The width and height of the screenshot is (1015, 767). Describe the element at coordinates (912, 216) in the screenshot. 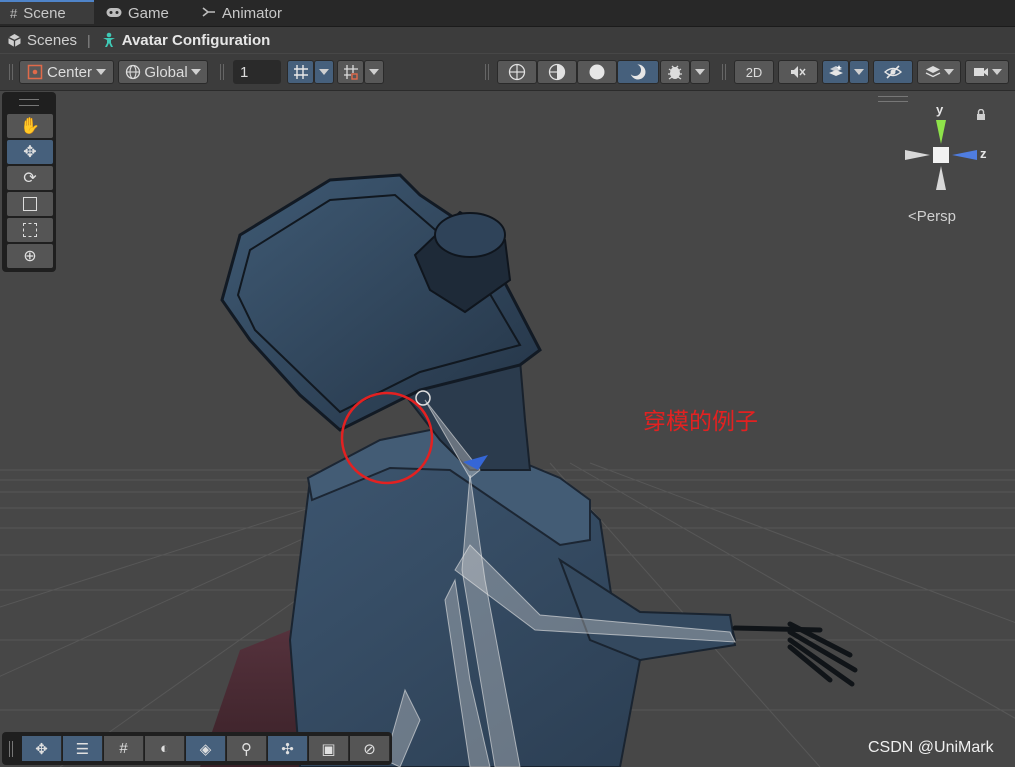

I see `projection-icon: <` at that location.